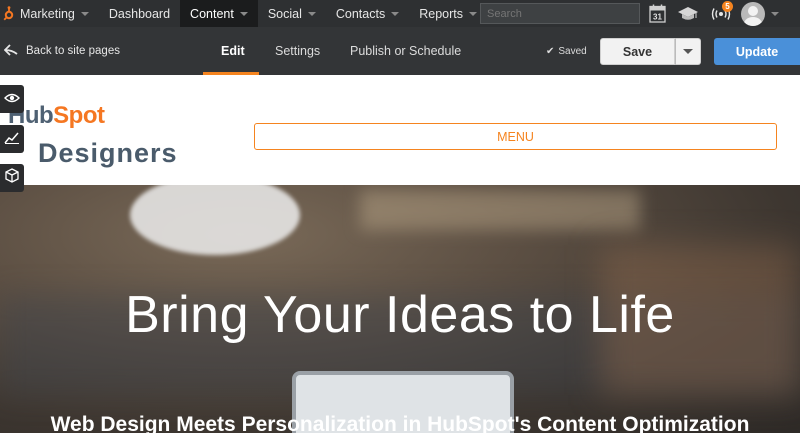 Image resolution: width=800 pixels, height=433 pixels. Describe the element at coordinates (360, 13) in the screenshot. I see `nav-contacts-label: Contacts` at that location.